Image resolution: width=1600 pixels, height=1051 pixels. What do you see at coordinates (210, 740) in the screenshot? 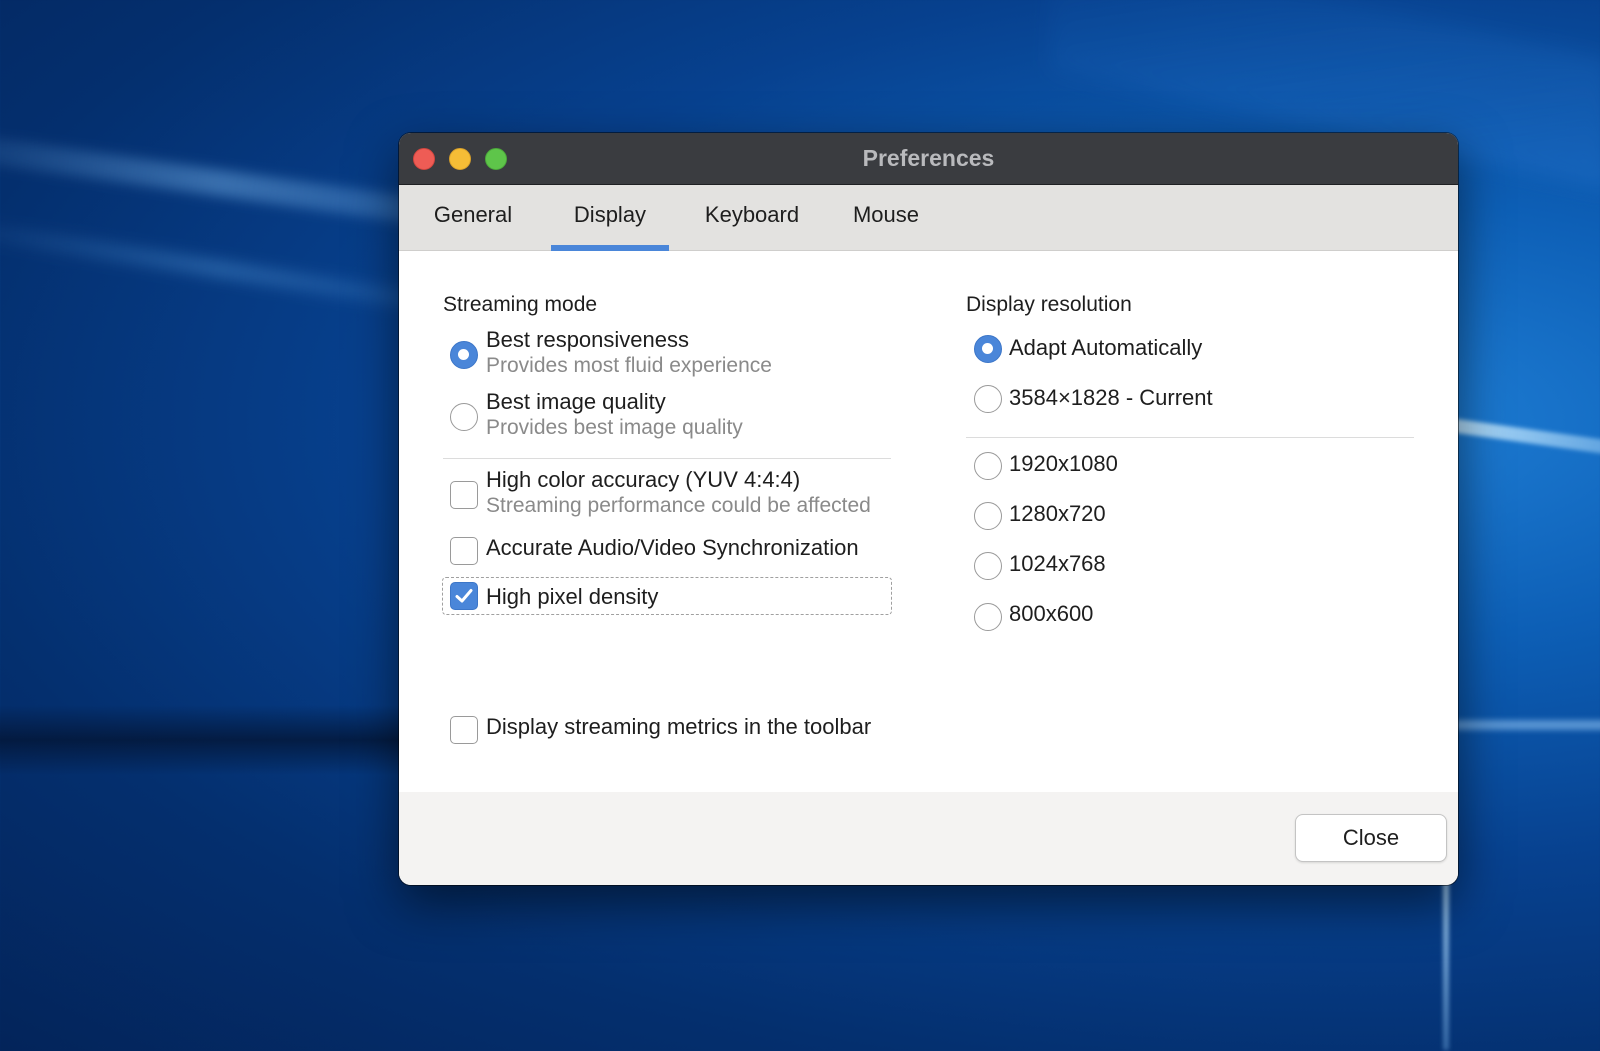
I see `wallpaper-band` at bounding box center [210, 740].